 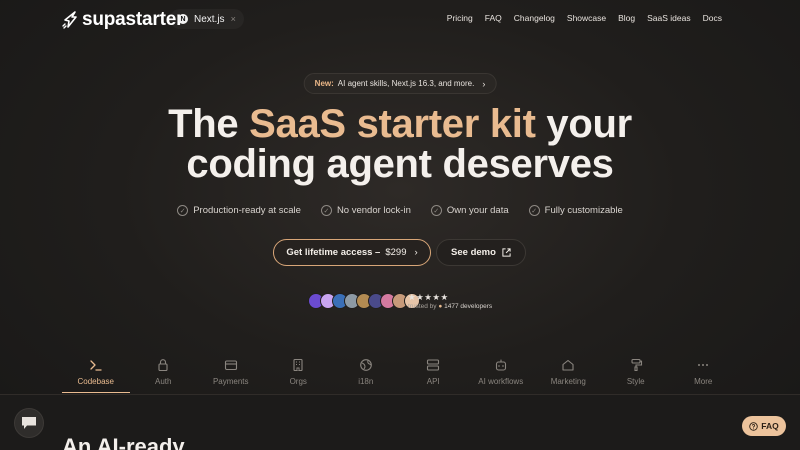 I want to click on announcement-text: AI agent skills, Next.js 16.3, and more., so click(x=406, y=83).